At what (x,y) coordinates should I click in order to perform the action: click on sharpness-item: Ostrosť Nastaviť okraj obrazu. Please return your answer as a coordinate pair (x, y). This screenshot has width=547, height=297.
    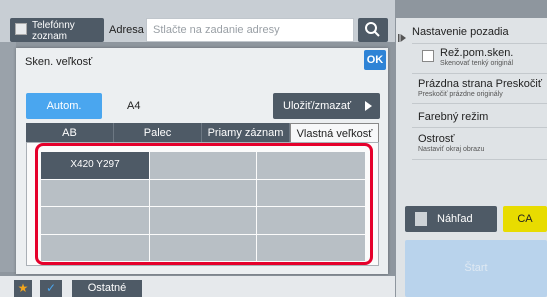
    Looking at the image, I should click on (479, 144).